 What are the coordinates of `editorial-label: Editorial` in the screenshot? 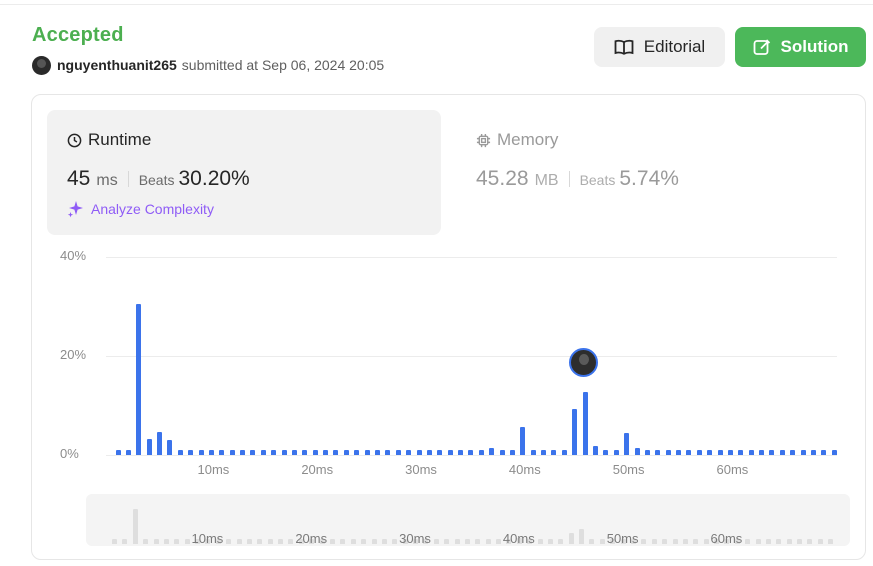 It's located at (674, 46).